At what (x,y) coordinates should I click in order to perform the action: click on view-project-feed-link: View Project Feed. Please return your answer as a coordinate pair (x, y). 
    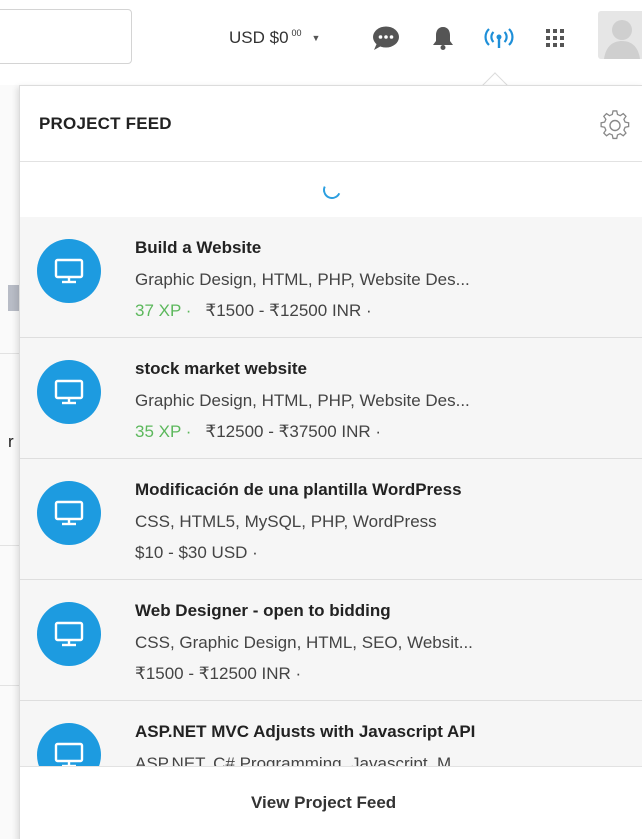
    Looking at the image, I should click on (331, 803).